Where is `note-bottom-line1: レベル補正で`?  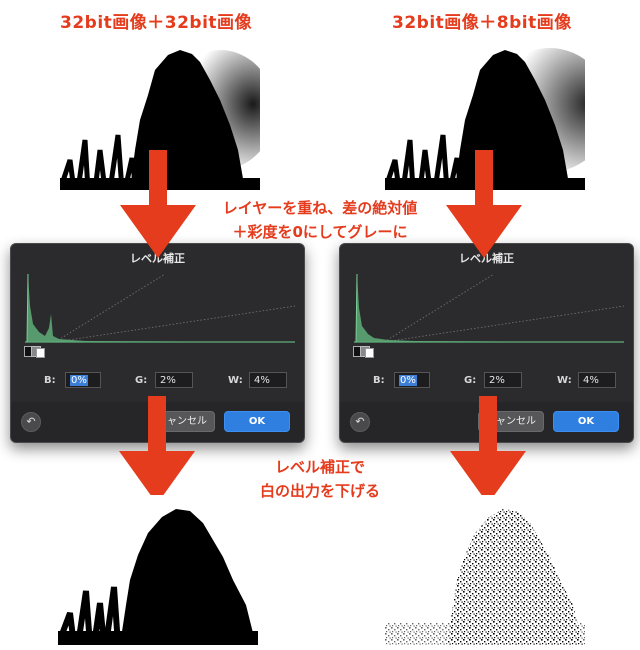 note-bottom-line1: レベル補正で is located at coordinates (319, 467).